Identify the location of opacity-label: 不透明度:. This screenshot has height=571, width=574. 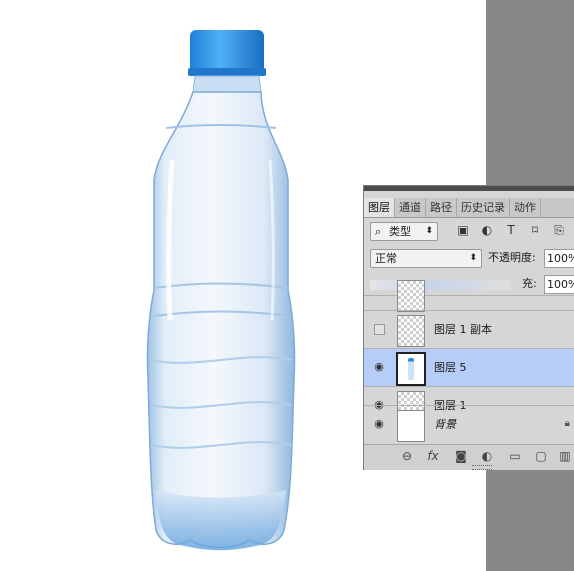
(512, 257).